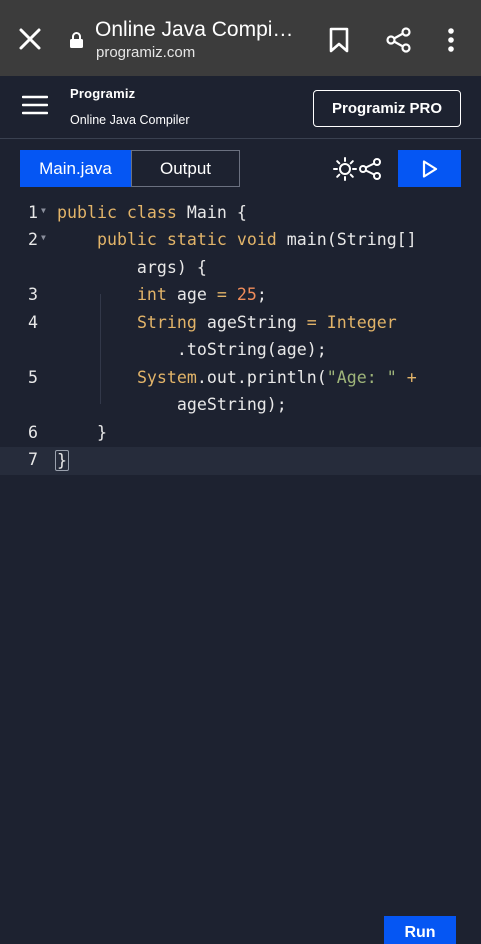 The image size is (481, 944). I want to click on line-number: 6, so click(33, 432).